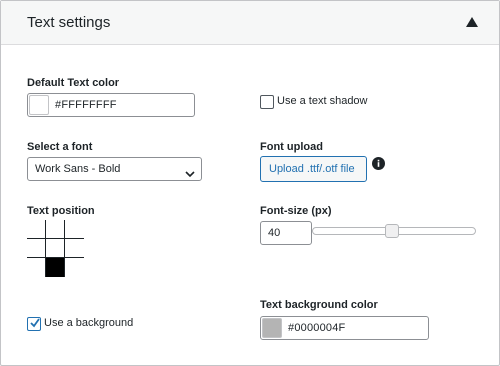 The width and height of the screenshot is (500, 366). I want to click on checkmark-icon, so click(35, 323).